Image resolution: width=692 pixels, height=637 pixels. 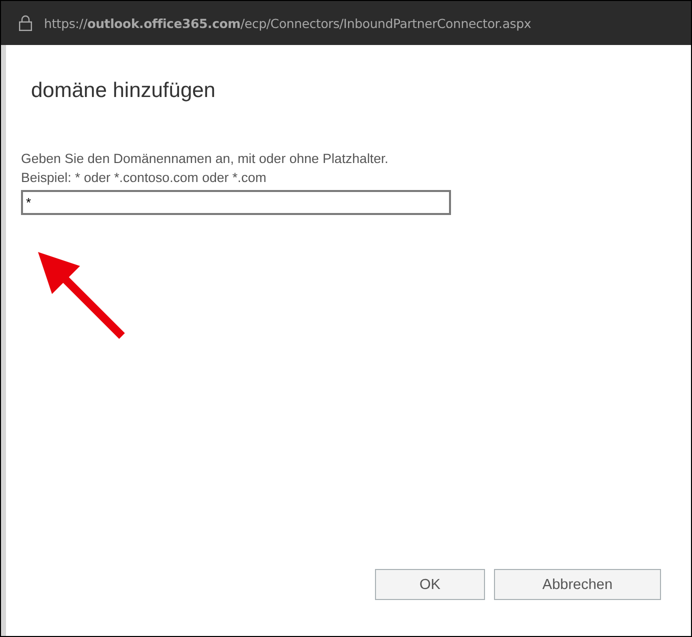 I want to click on dialog-button: OK, so click(x=430, y=584).